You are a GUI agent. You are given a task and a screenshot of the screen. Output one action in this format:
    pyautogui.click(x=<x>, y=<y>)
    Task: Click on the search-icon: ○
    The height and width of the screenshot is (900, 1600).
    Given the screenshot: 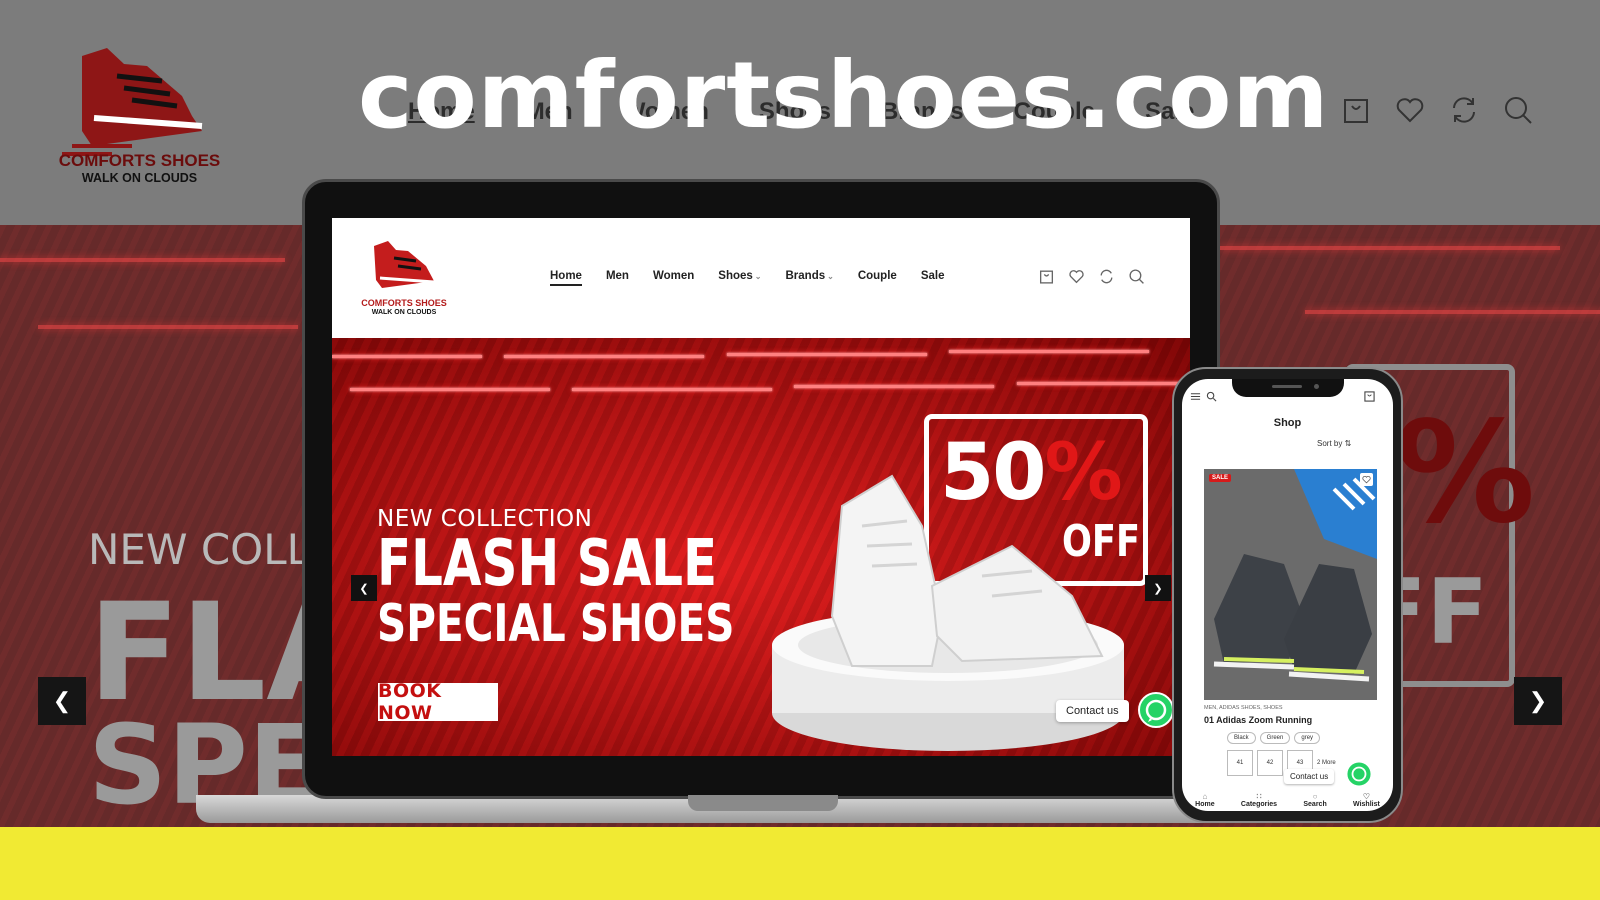 What is the action you would take?
    pyautogui.click(x=1315, y=796)
    